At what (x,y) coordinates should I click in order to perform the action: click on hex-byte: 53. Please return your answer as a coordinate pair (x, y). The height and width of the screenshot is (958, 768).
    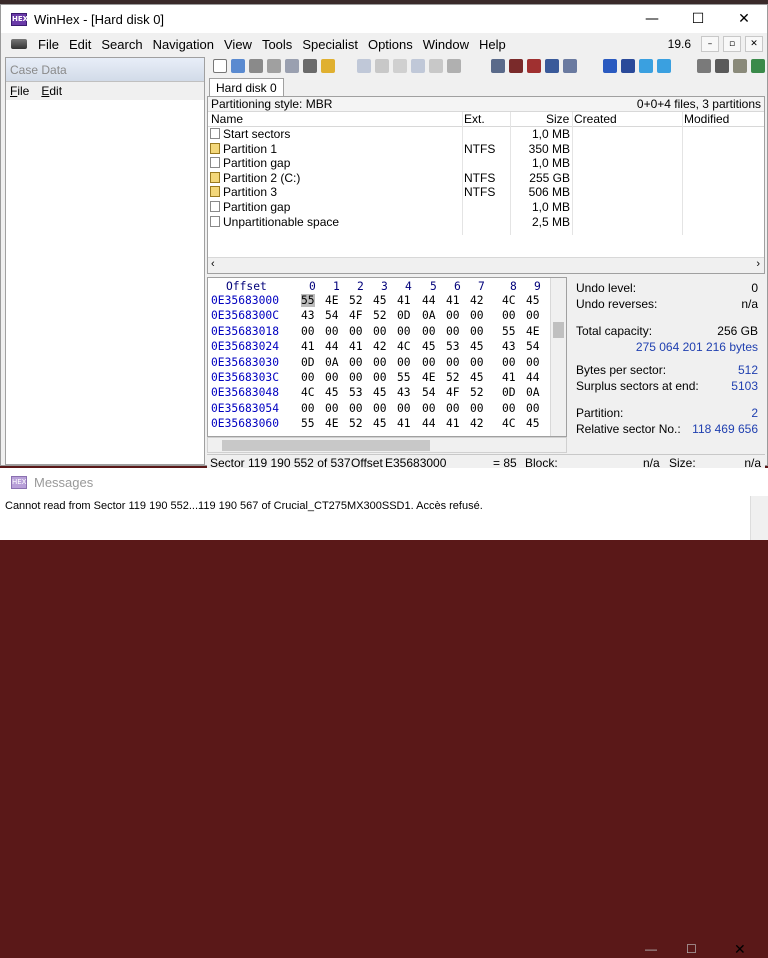
    Looking at the image, I should click on (356, 392).